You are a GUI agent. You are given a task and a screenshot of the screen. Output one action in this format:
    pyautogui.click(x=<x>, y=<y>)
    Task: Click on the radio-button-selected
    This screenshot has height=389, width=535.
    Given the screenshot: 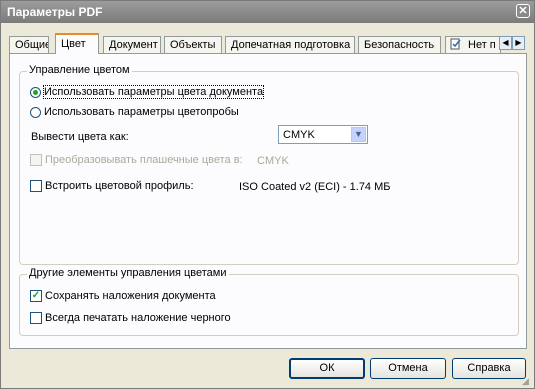 What is the action you would take?
    pyautogui.click(x=35, y=92)
    